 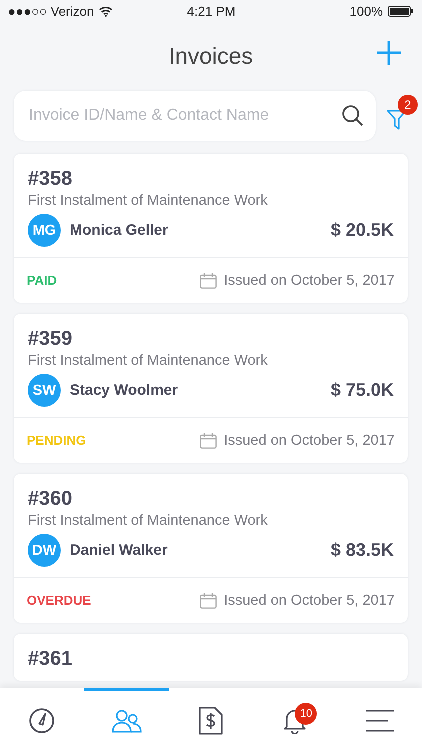 What do you see at coordinates (51, 499) in the screenshot?
I see `invoice-number: #360` at bounding box center [51, 499].